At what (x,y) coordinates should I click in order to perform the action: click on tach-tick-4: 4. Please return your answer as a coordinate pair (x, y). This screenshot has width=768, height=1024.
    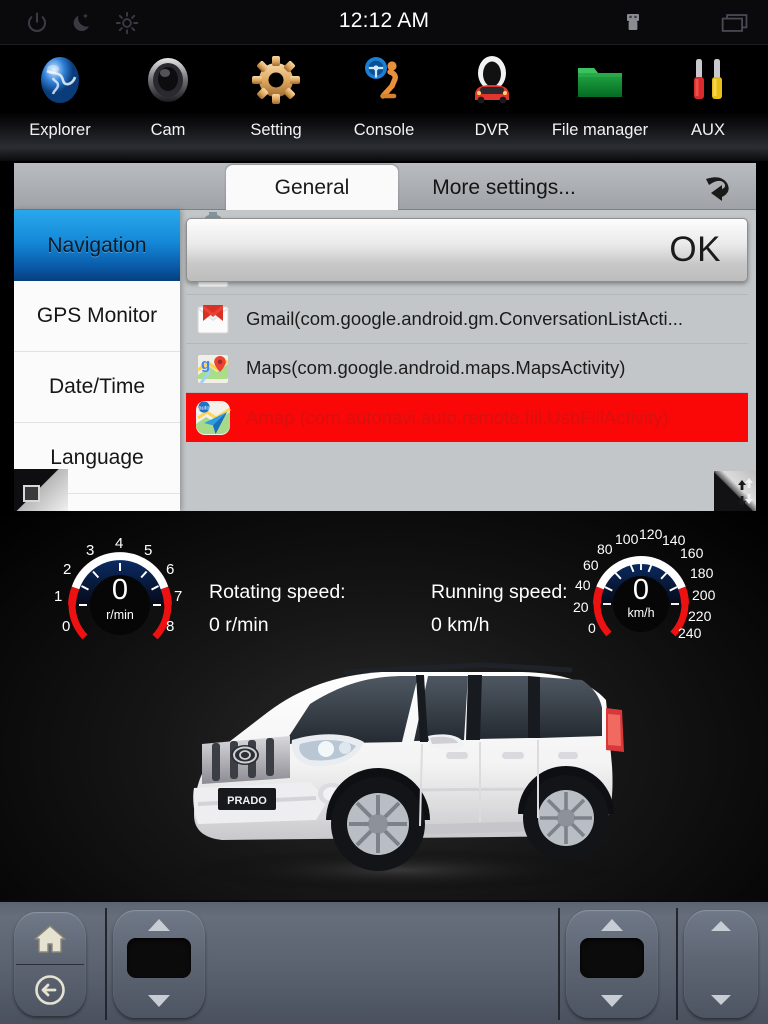
    Looking at the image, I should click on (119, 543).